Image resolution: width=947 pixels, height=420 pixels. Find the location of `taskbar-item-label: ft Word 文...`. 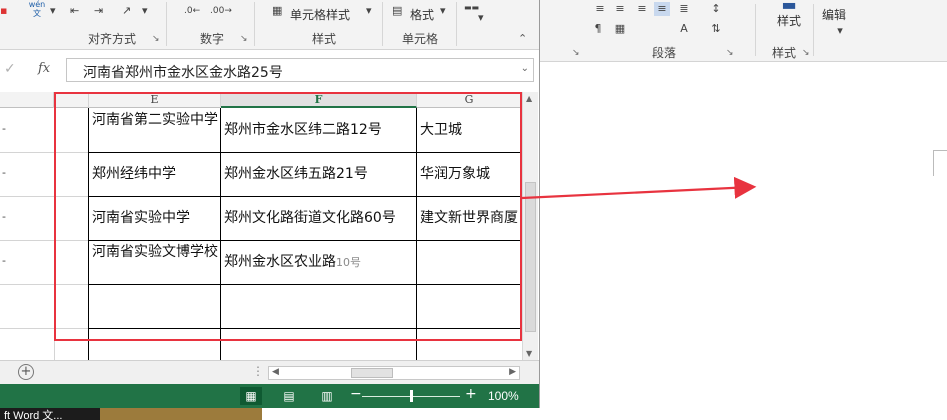

taskbar-item-label: ft Word 文... is located at coordinates (33, 415).